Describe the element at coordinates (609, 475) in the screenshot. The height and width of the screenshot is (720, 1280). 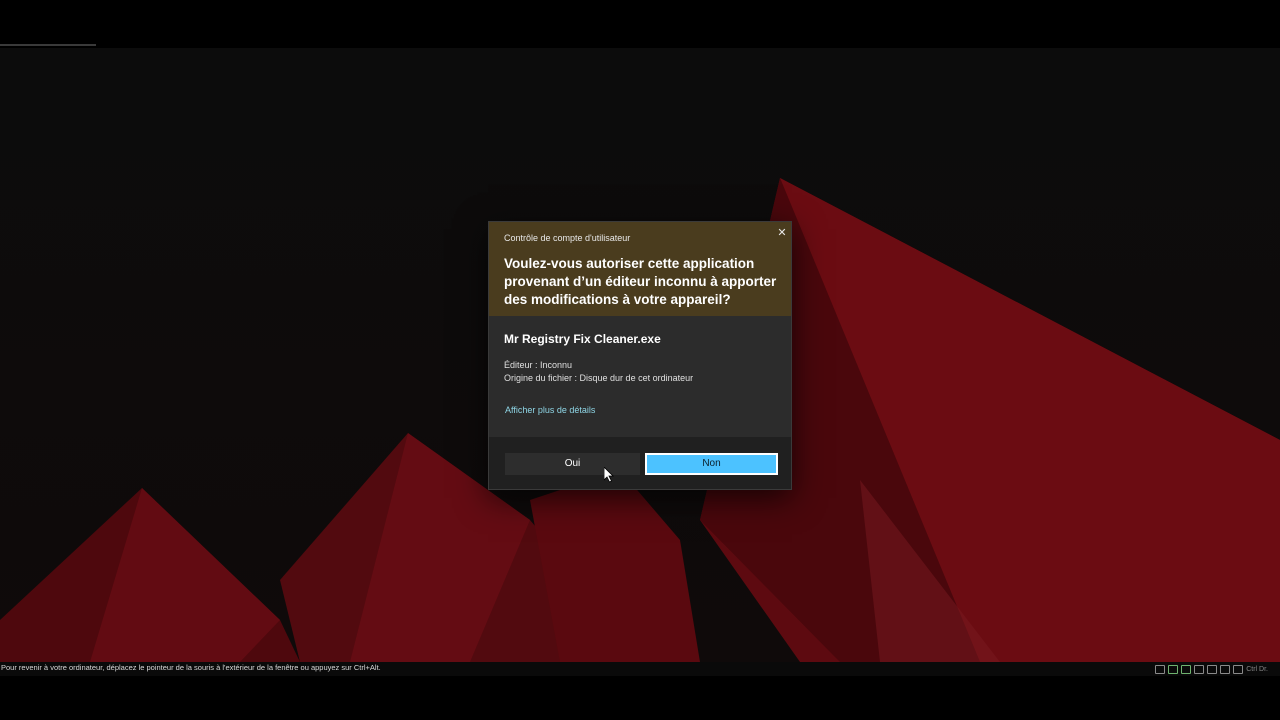
I see `mouse-cursor-icon` at that location.